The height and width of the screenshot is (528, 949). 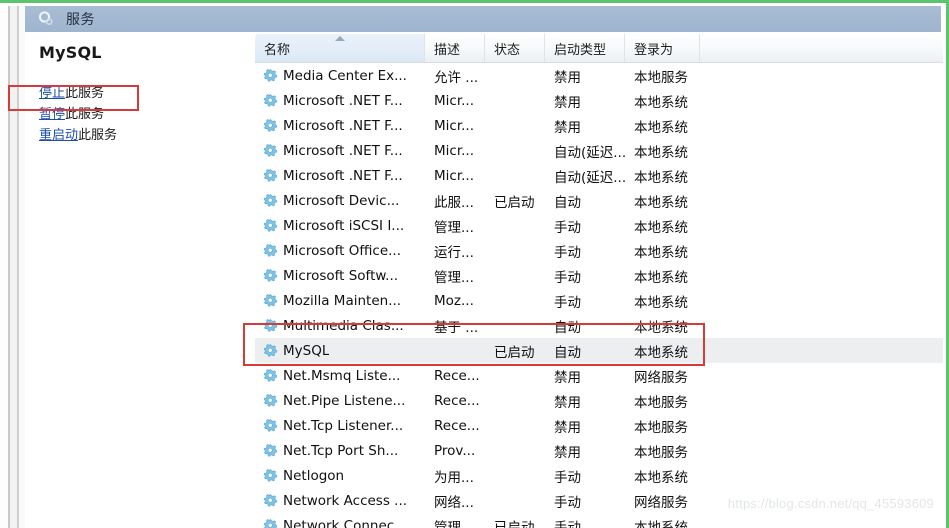 I want to click on restart-service-link: 重启动此服务, so click(x=139, y=135).